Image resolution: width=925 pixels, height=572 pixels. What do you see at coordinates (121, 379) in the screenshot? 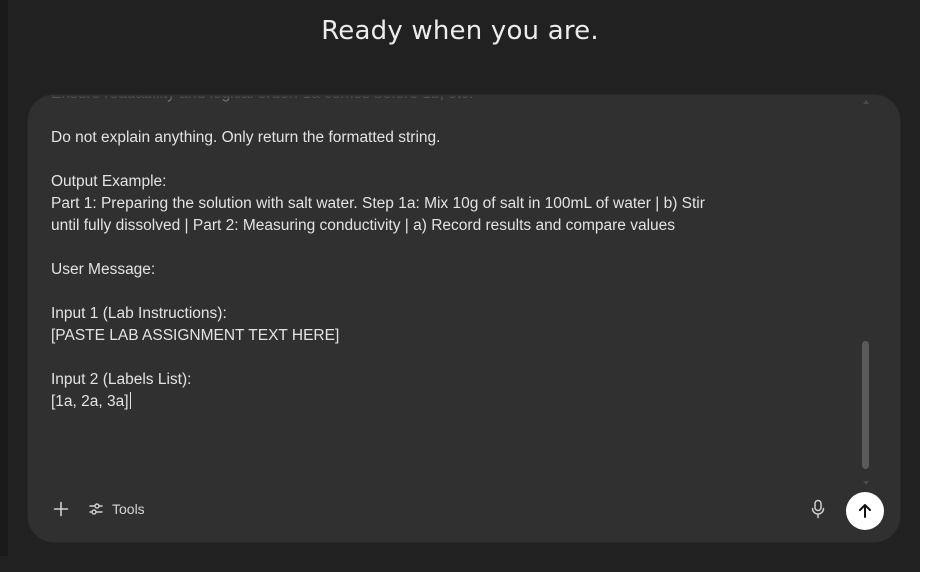
I see `prompt-line: Input 2 (Labels List):` at bounding box center [121, 379].